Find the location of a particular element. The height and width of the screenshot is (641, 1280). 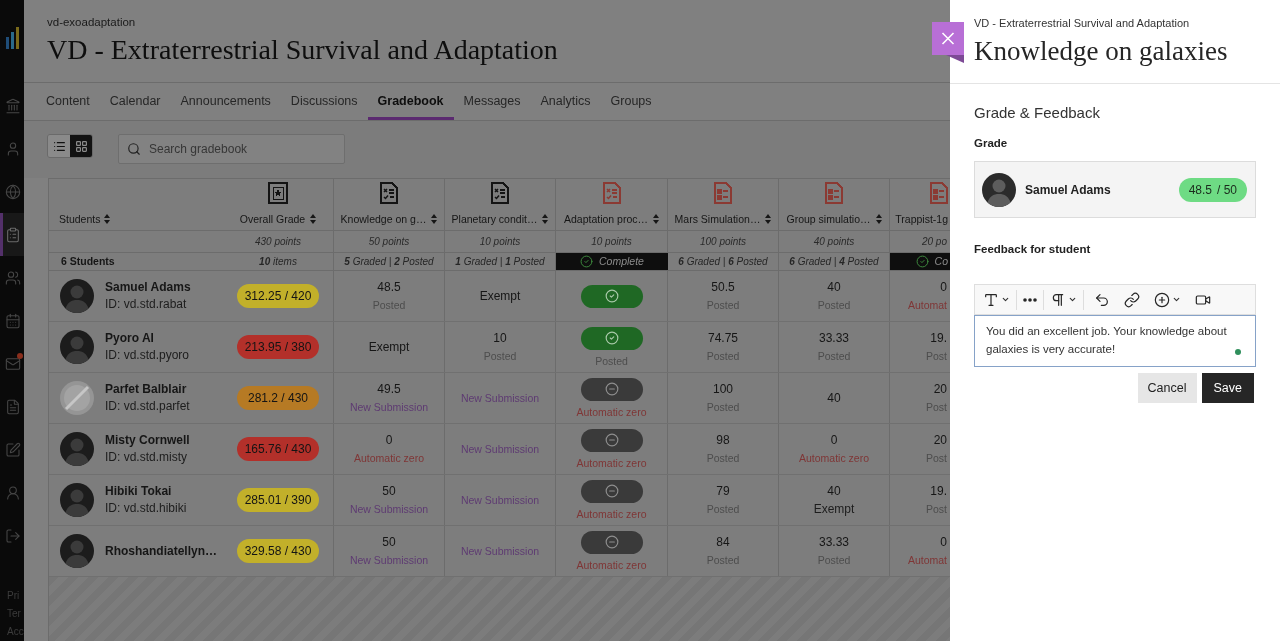

overall-grade-pill: 165.76 / 430 is located at coordinates (278, 449).